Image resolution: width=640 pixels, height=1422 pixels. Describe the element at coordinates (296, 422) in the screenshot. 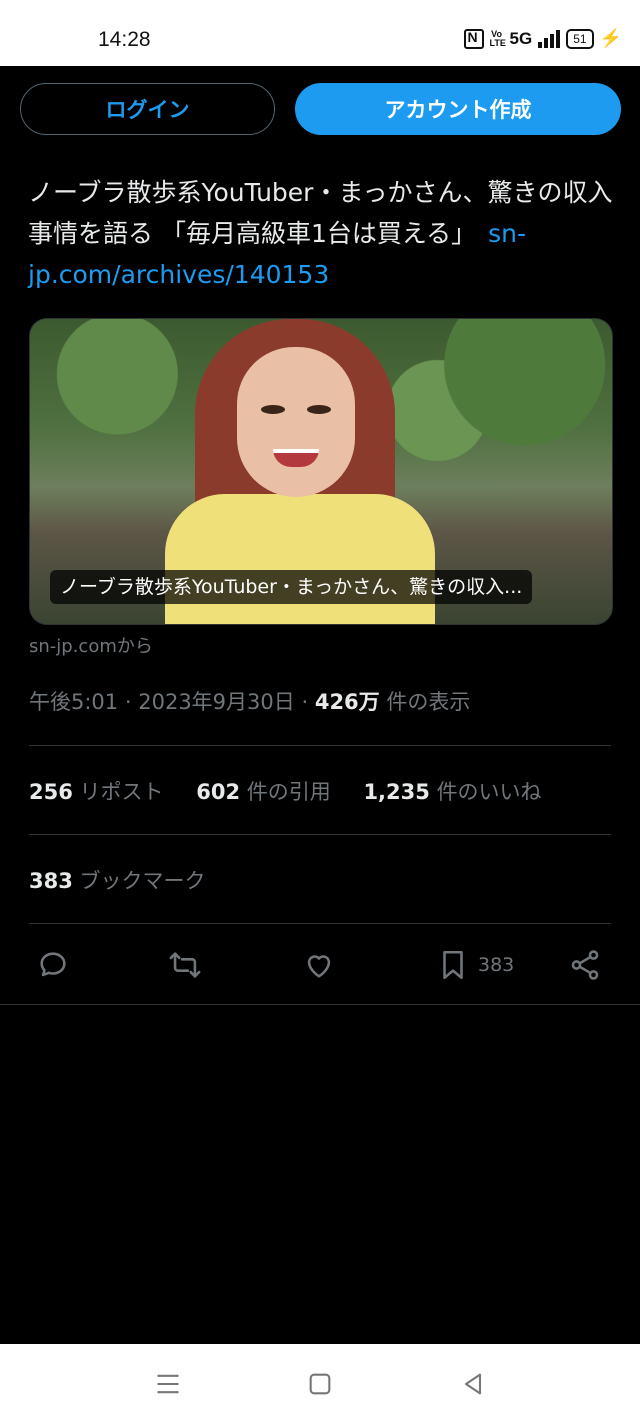

I see `face` at that location.